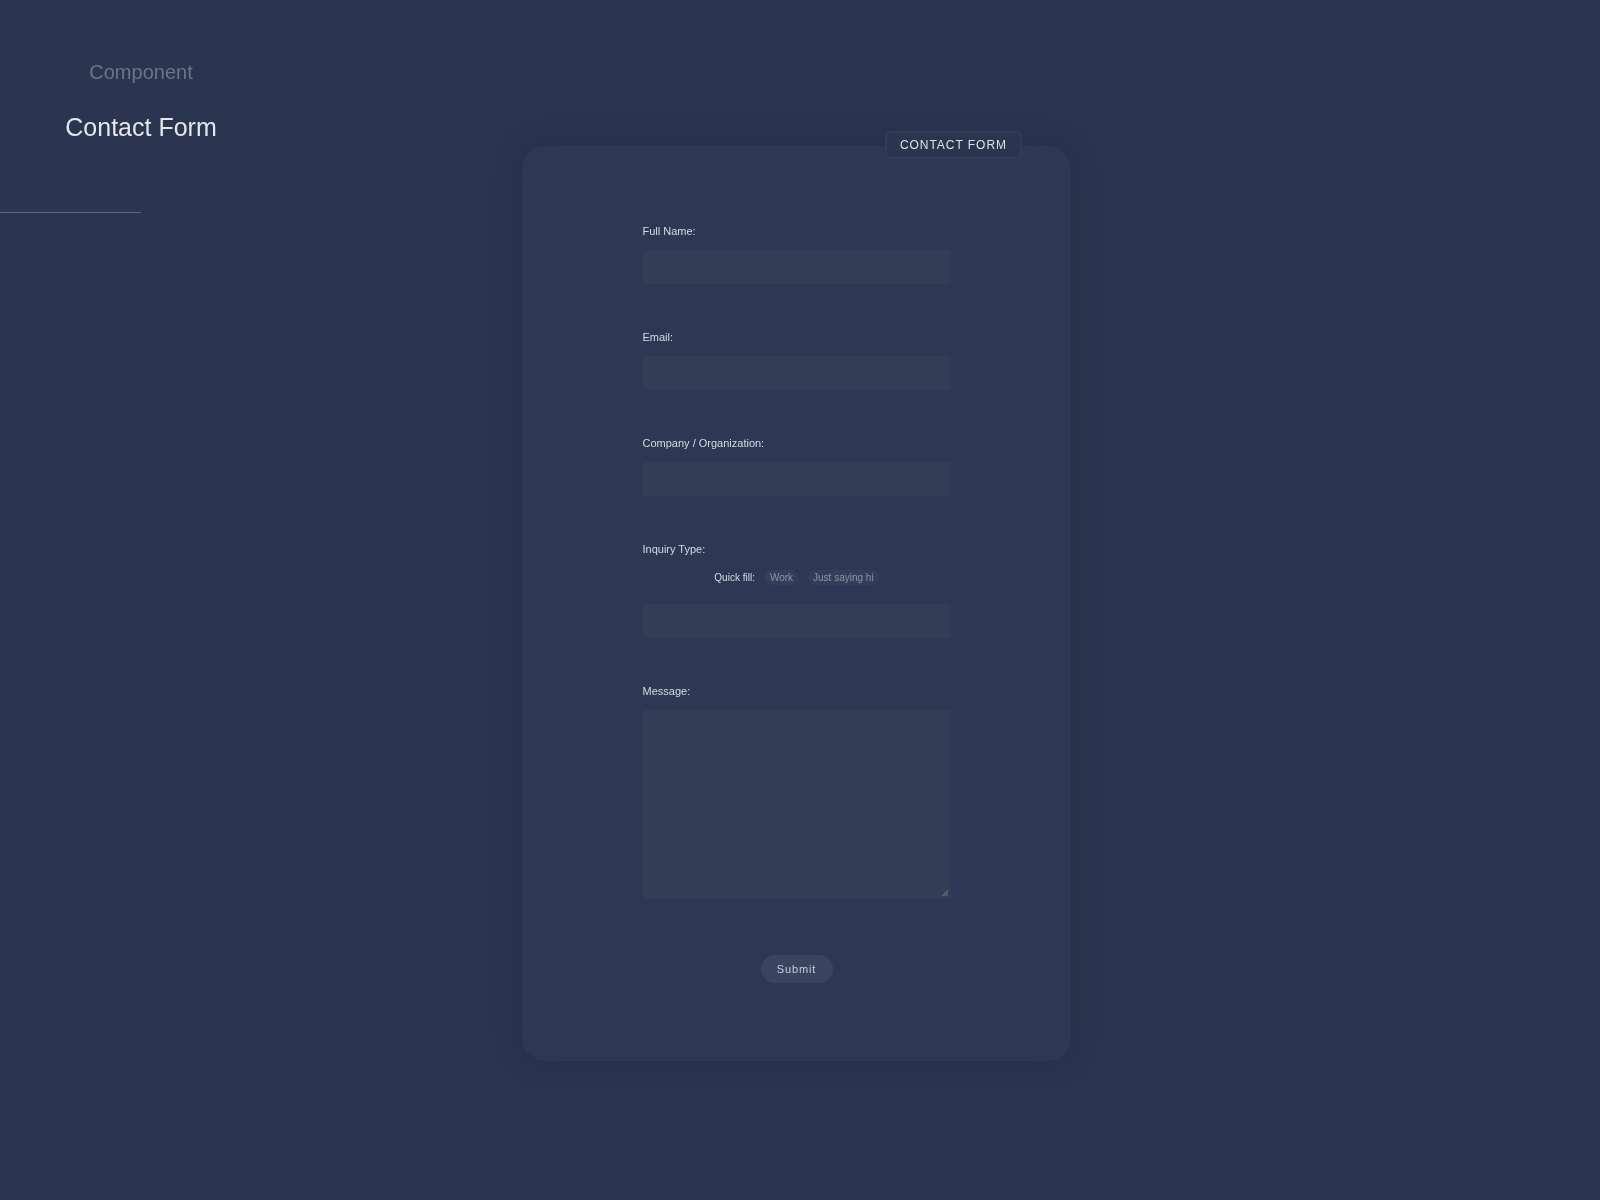  What do you see at coordinates (843, 577) in the screenshot?
I see `quick-fill-option: Just saying hi` at bounding box center [843, 577].